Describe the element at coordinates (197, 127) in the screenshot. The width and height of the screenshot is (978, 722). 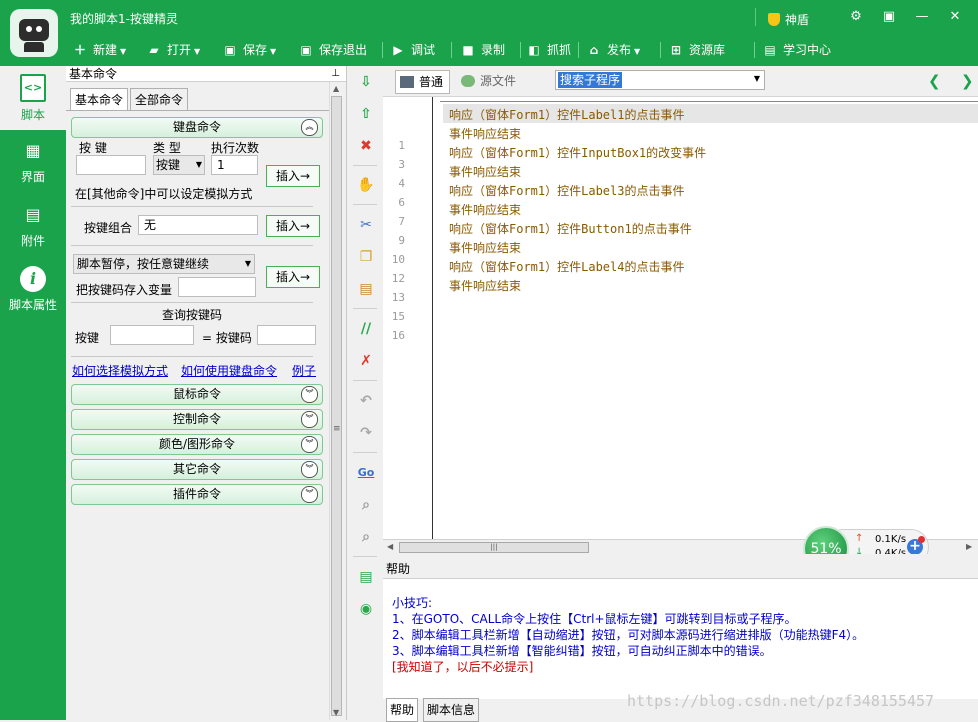
I see `keyboard-commands-header: 键盘命令 ︽` at that location.